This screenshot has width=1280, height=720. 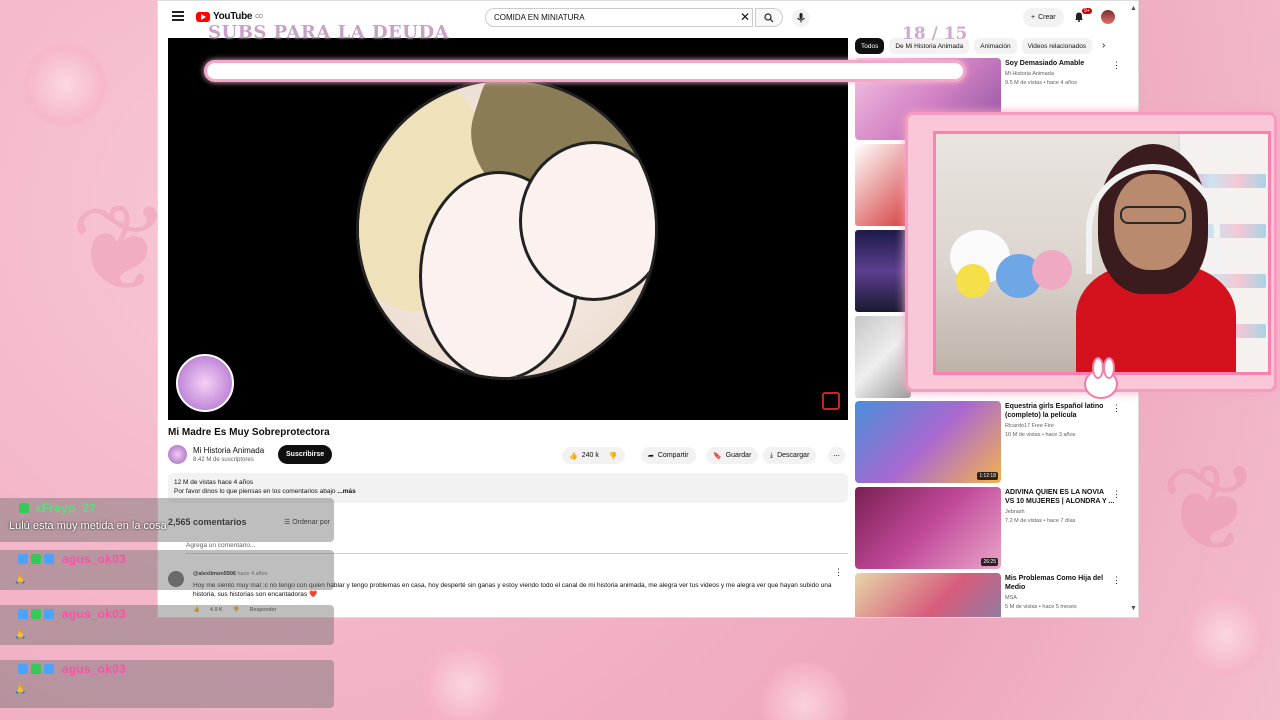 I want to click on channel-subscriber-count: 8.42 M de suscriptores, so click(x=223, y=460).